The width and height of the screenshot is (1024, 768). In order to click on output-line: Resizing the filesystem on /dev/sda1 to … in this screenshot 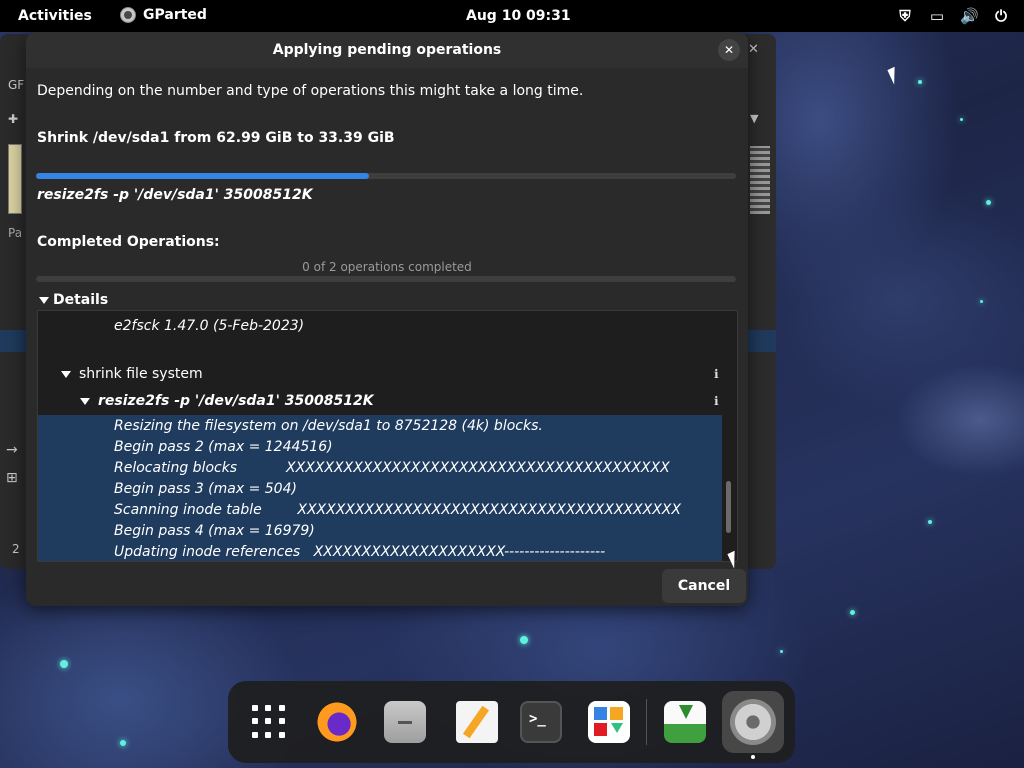, I will do `click(328, 425)`.